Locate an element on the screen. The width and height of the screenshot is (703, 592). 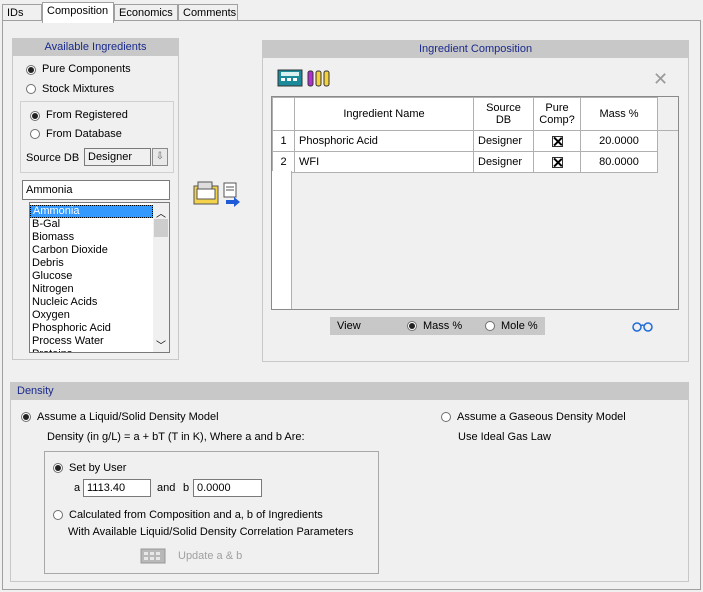
set-by-user-radio is located at coordinates (58, 468).